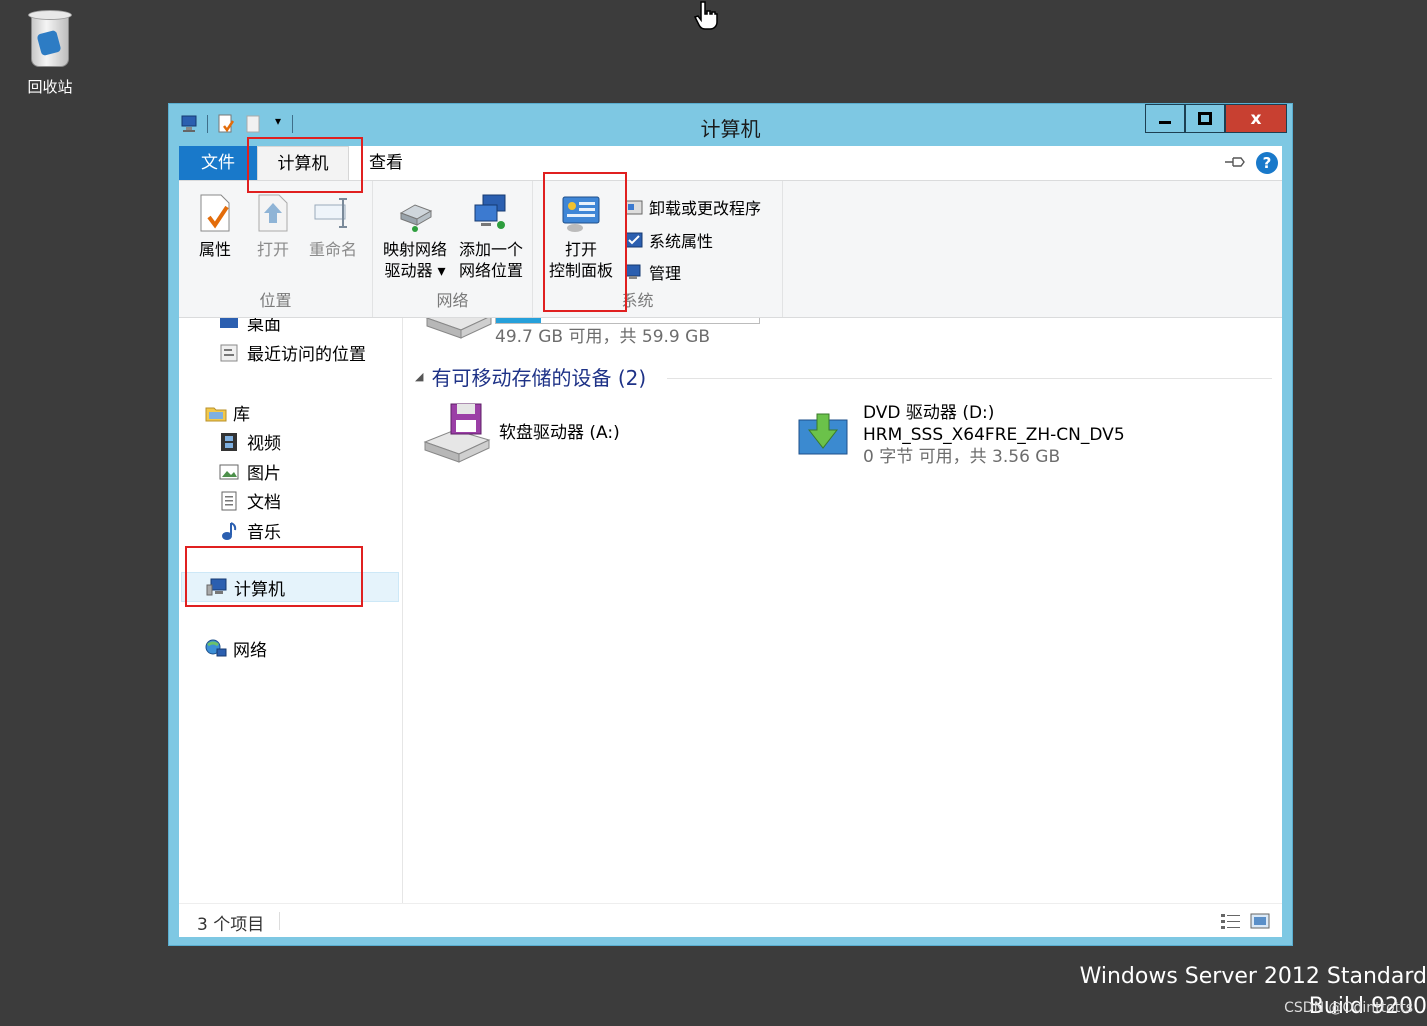 The height and width of the screenshot is (1026, 1427). I want to click on window-controls: x, so click(1216, 118).